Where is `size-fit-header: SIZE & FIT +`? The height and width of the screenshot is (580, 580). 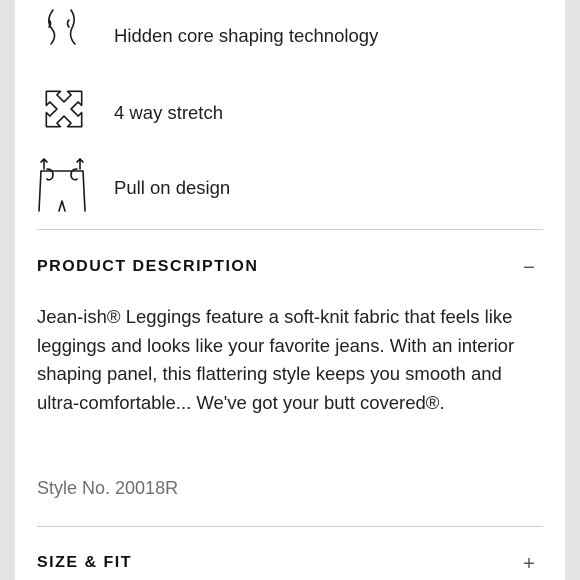 size-fit-header: SIZE & FIT + is located at coordinates (290, 562).